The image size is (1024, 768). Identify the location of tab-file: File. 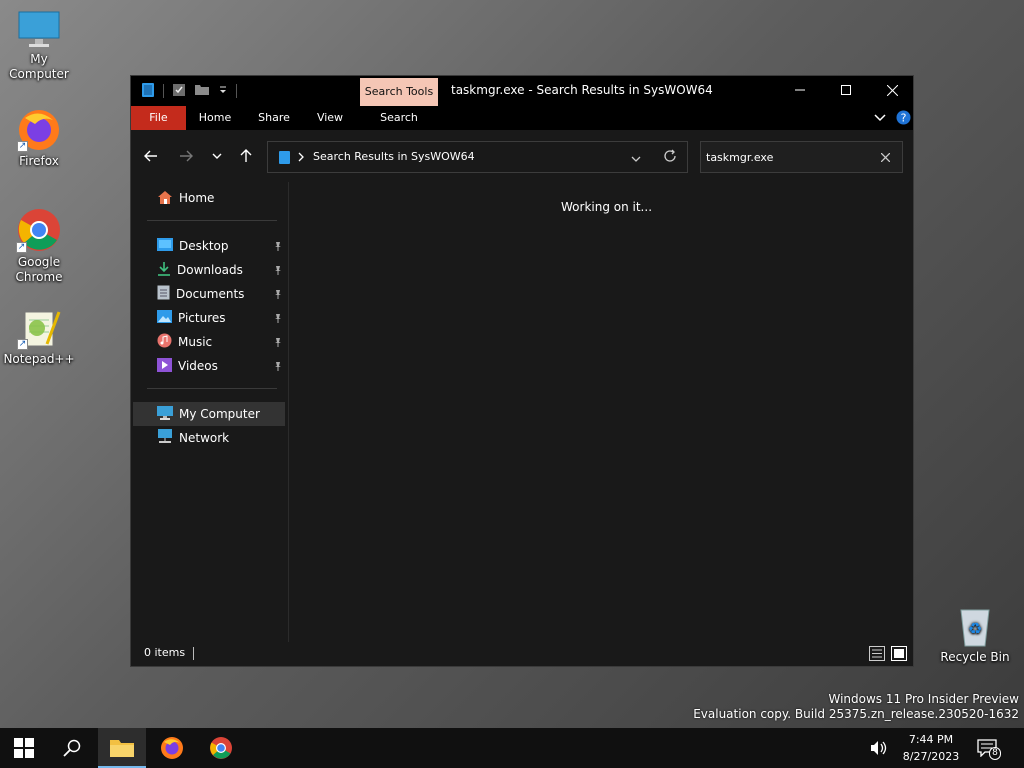
(158, 118).